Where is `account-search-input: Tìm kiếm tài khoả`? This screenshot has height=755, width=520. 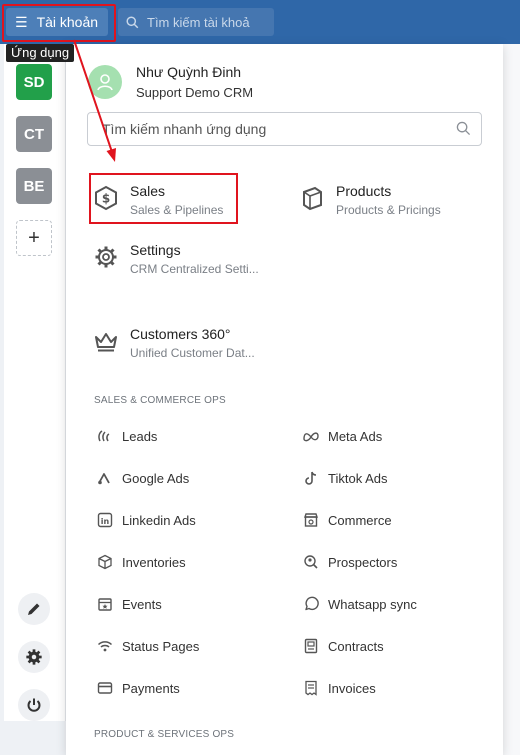 account-search-input: Tìm kiếm tài khoả is located at coordinates (196, 22).